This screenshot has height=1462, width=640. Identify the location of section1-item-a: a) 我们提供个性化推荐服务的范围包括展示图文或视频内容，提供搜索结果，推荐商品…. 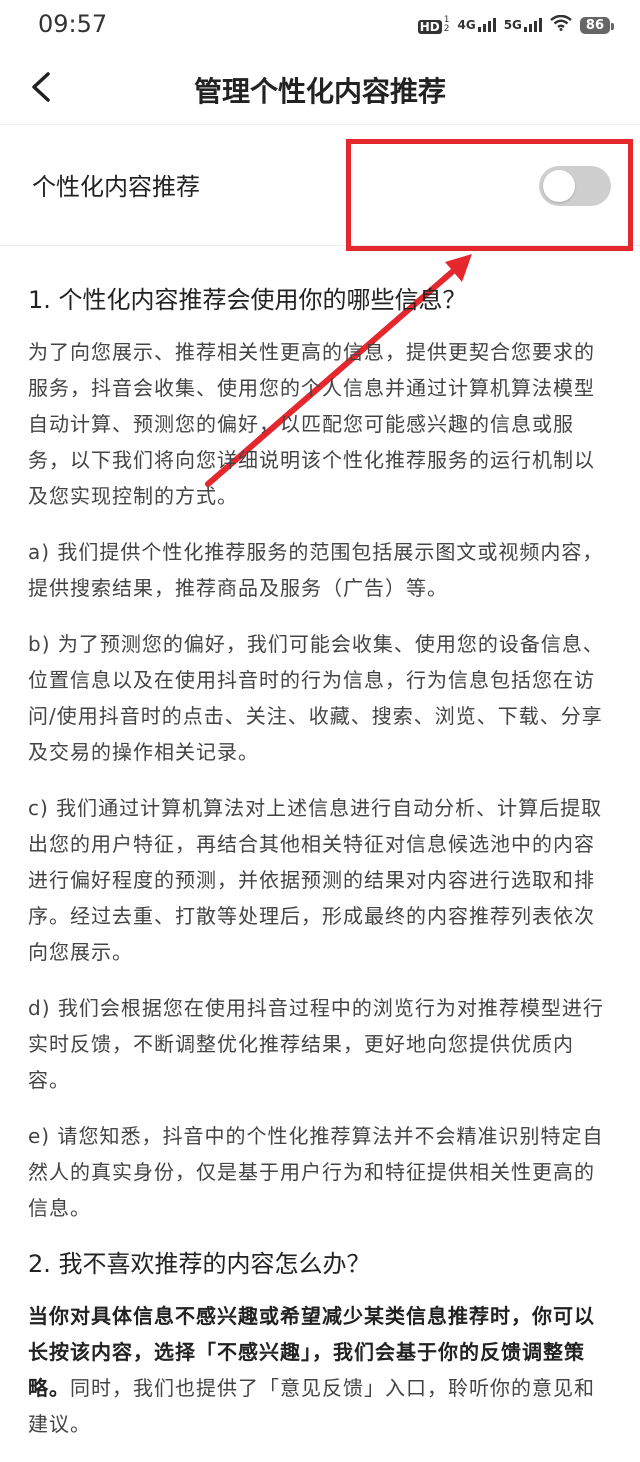
(316, 570).